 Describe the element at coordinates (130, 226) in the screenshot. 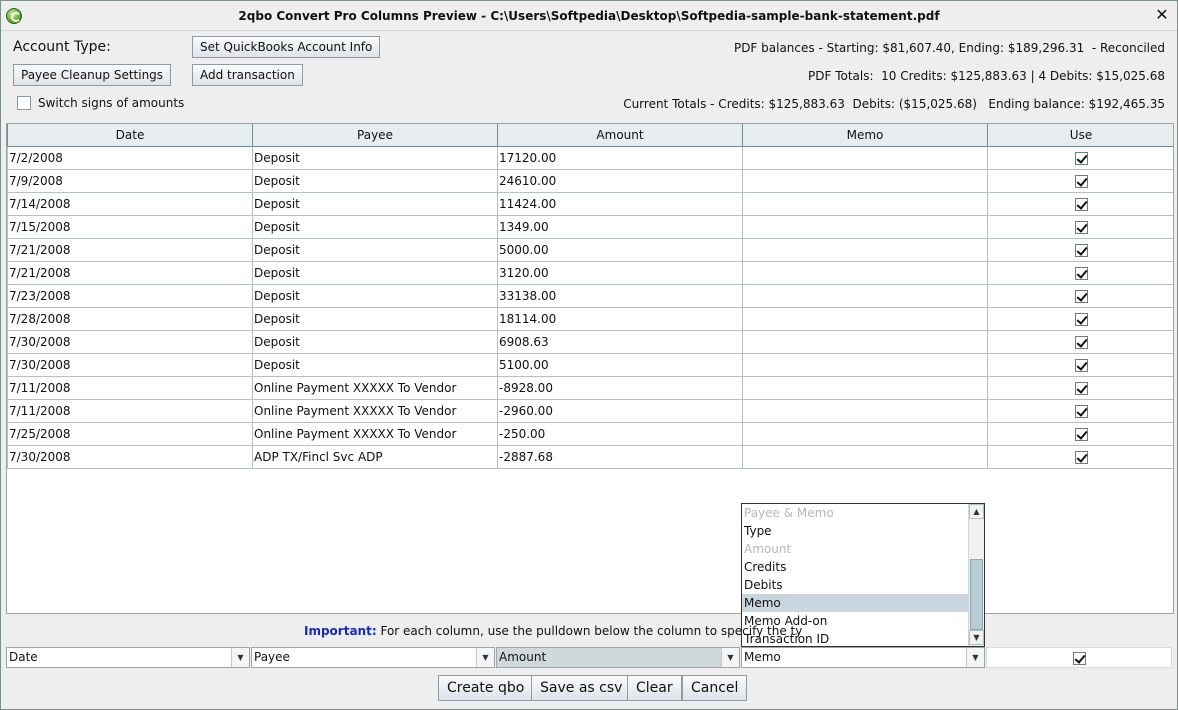

I see `date-cell: 7/15/2008` at that location.